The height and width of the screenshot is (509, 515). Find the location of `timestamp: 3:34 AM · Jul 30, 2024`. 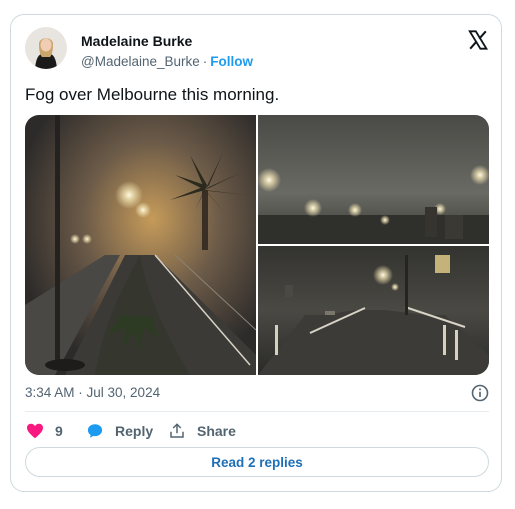

timestamp: 3:34 AM · Jul 30, 2024 is located at coordinates (92, 392).